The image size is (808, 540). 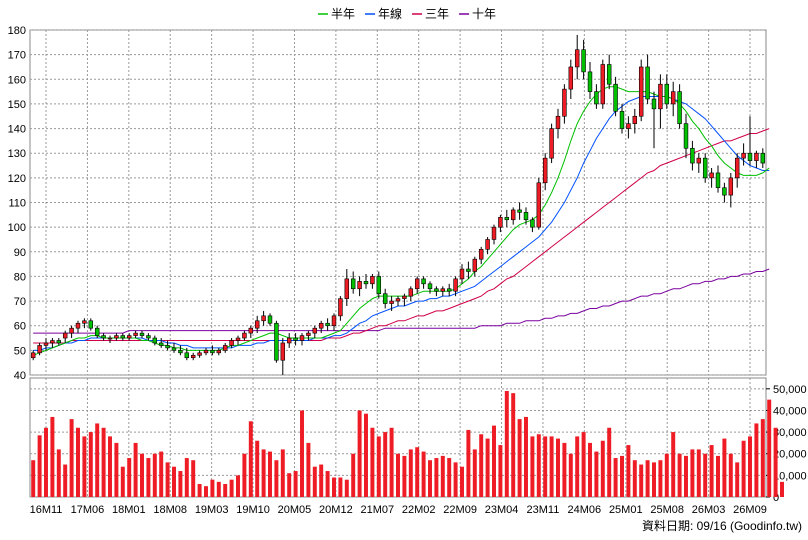 What do you see at coordinates (17, 56) in the screenshot?
I see `price-tick-label: 170` at bounding box center [17, 56].